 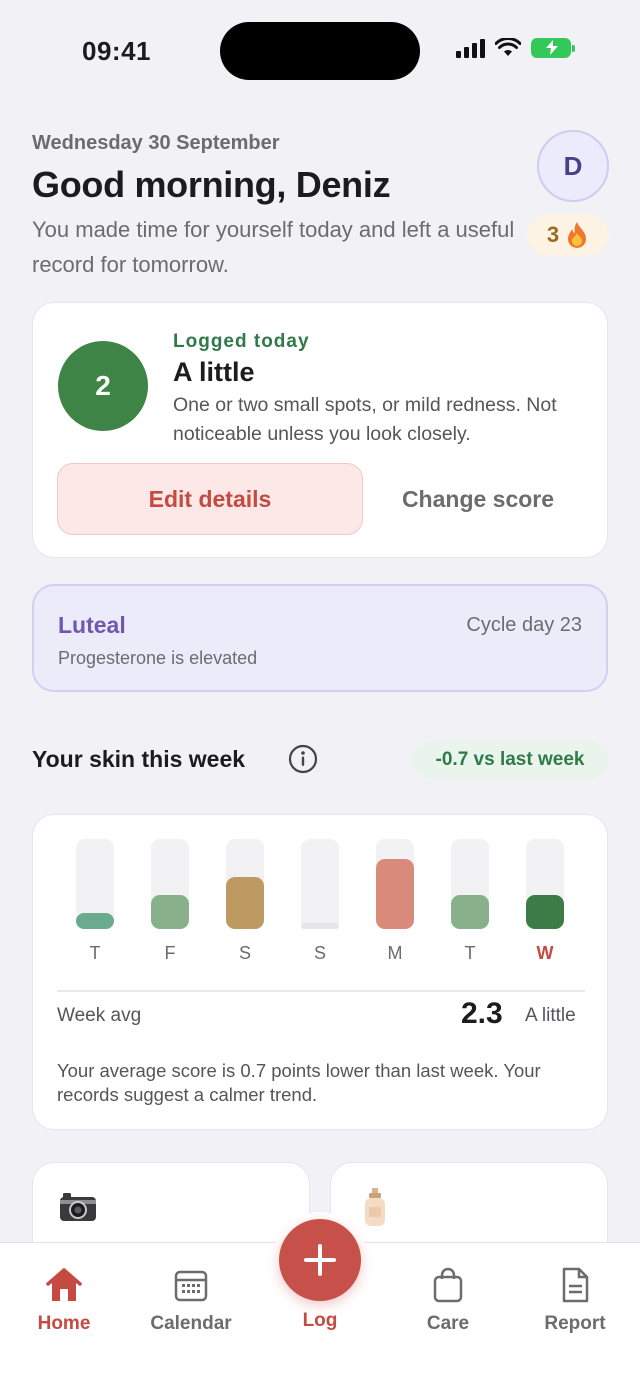 What do you see at coordinates (573, 166) in the screenshot?
I see `avatar: D` at bounding box center [573, 166].